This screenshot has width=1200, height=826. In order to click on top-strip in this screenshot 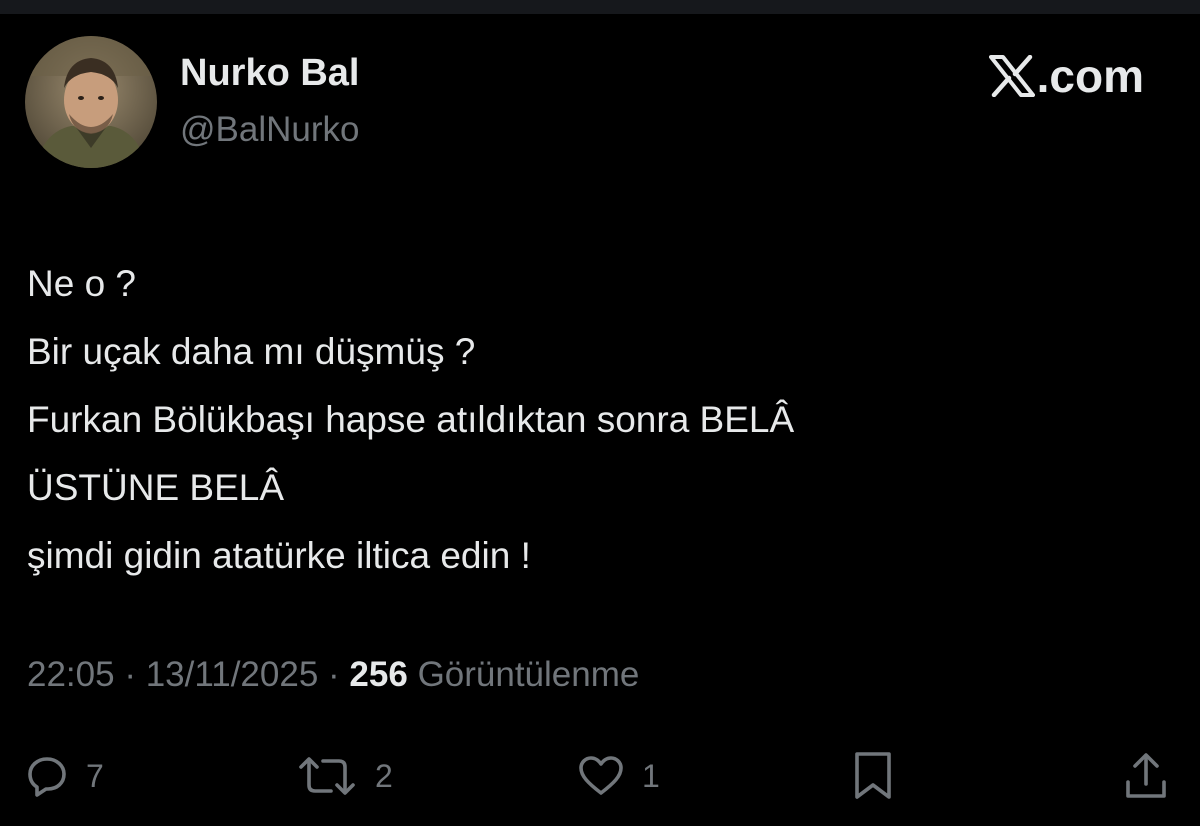, I will do `click(600, 7)`.